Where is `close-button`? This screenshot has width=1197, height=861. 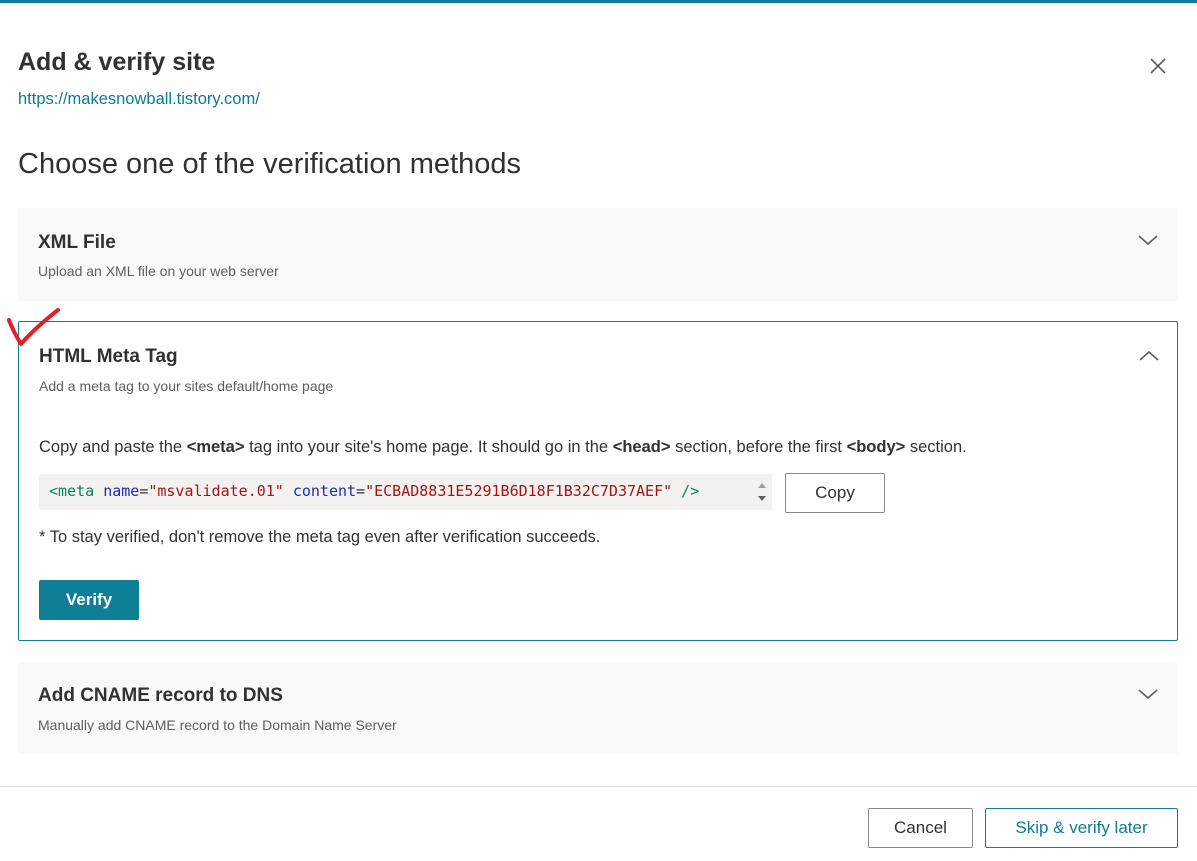 close-button is located at coordinates (1158, 66).